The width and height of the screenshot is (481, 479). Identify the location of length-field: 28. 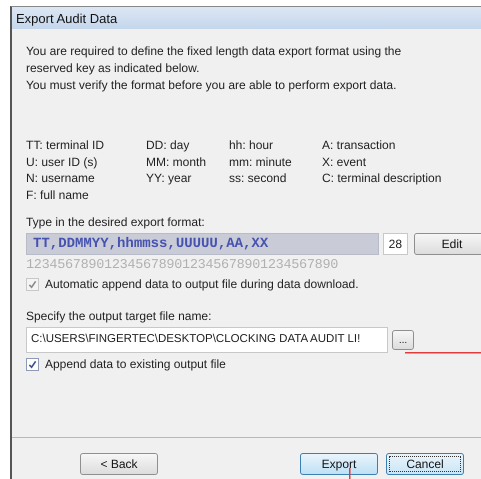
(395, 244).